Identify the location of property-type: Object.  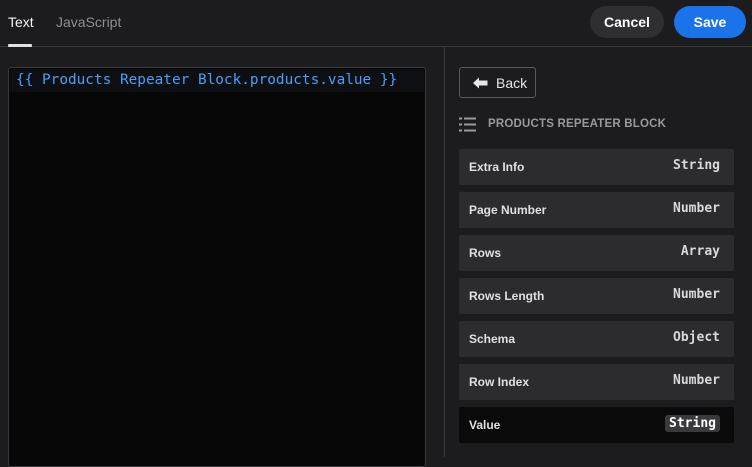
(696, 337).